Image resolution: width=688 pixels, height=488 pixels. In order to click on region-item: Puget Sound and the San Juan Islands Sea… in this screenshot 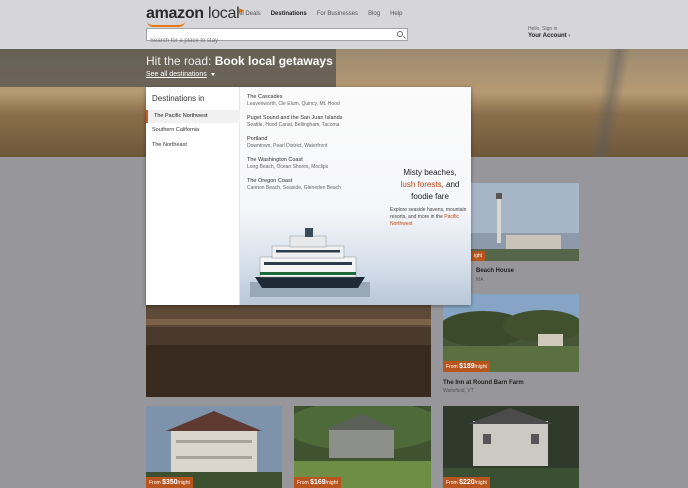, I will do `click(294, 121)`.